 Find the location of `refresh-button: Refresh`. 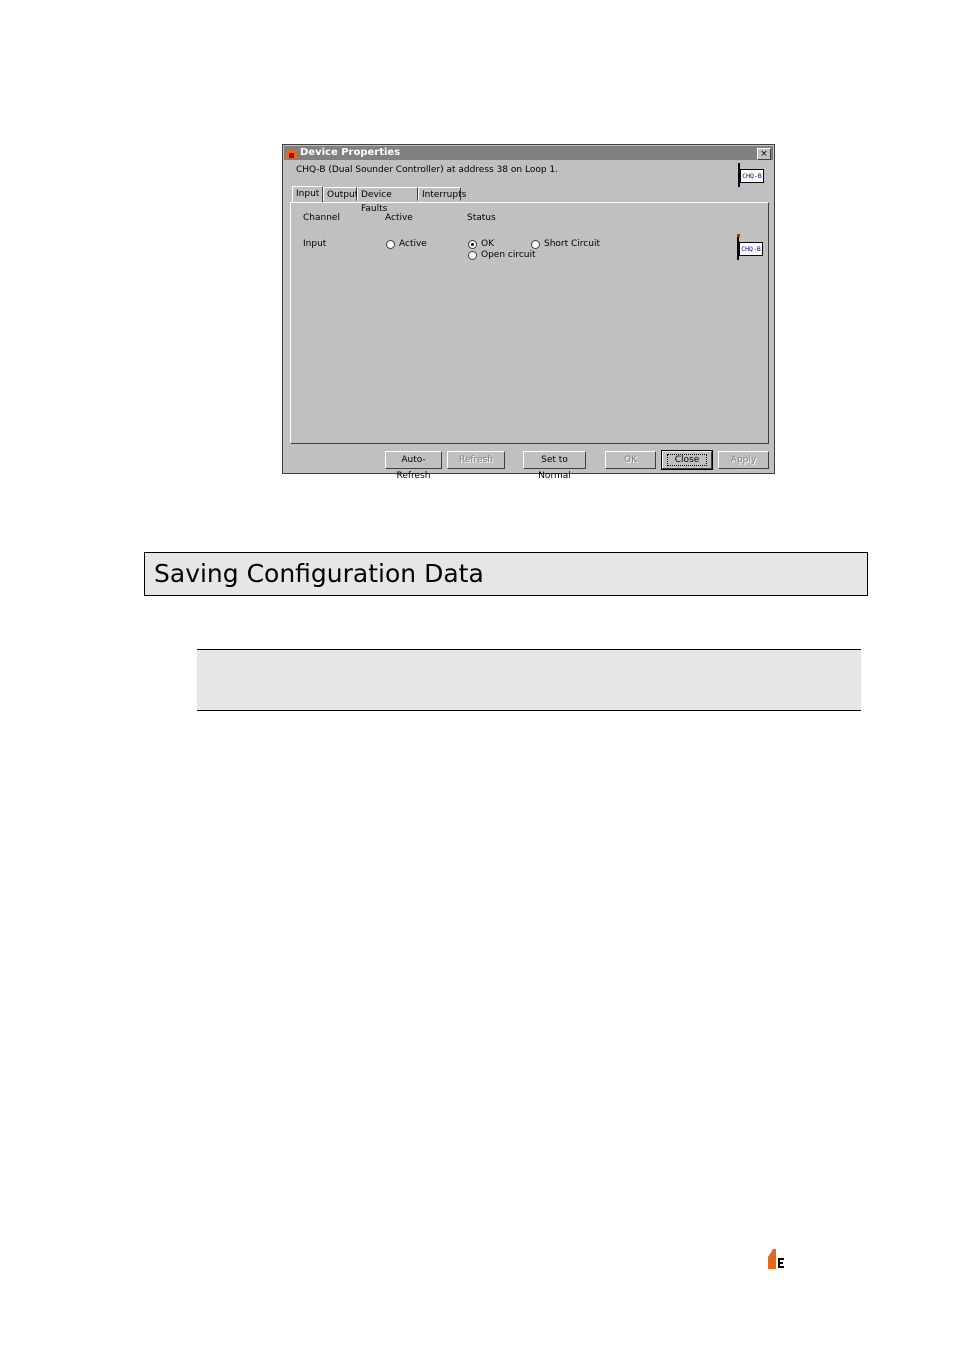

refresh-button: Refresh is located at coordinates (476, 460).